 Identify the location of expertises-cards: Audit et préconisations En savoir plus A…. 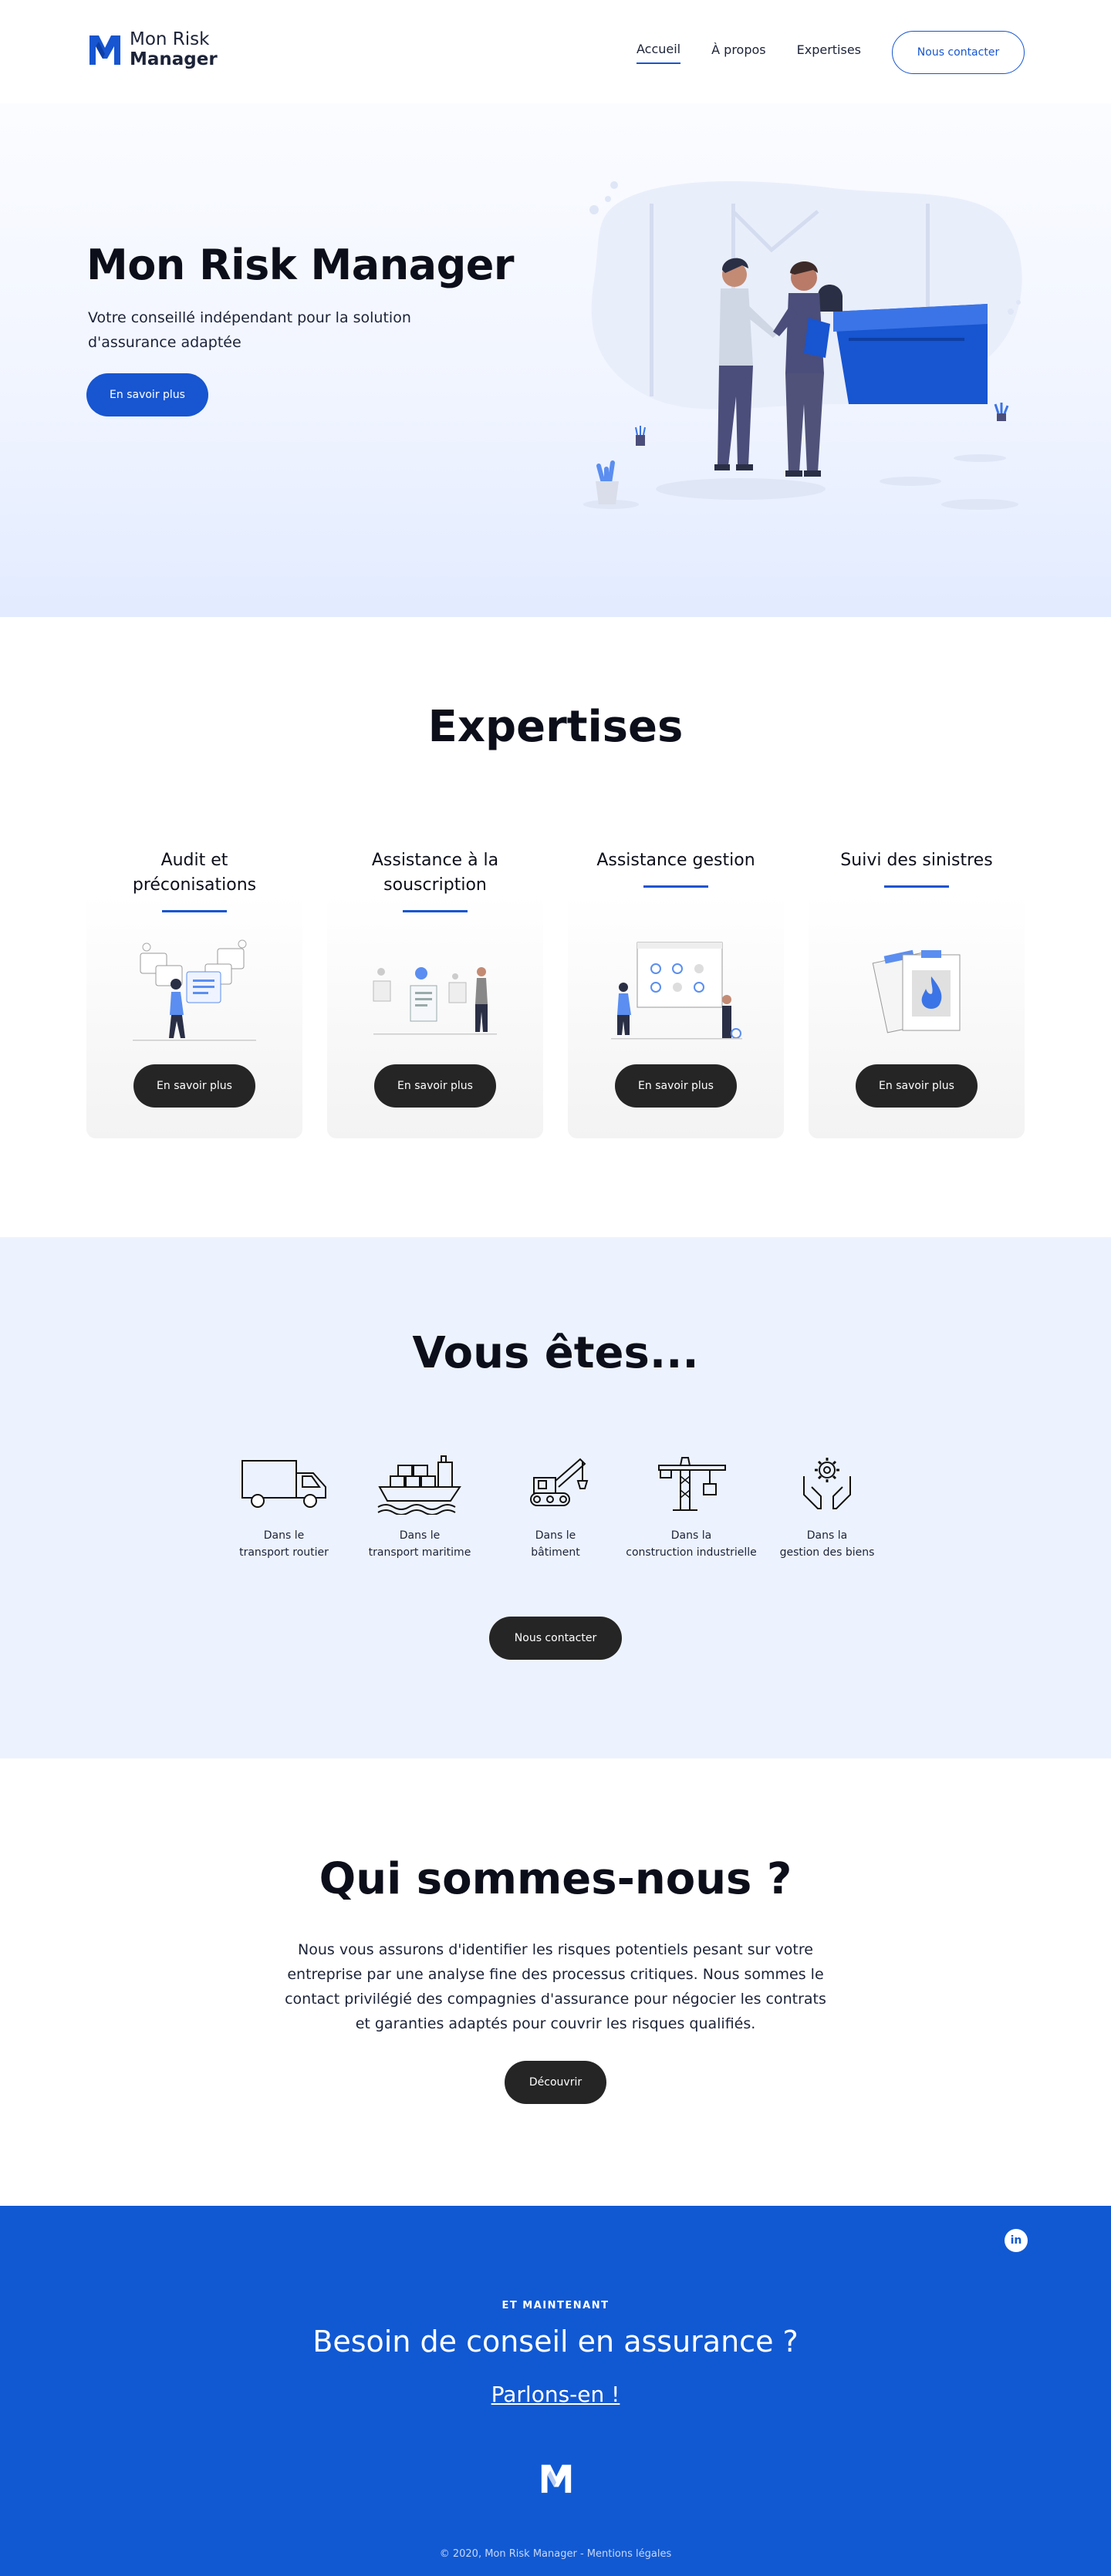
(555, 993).